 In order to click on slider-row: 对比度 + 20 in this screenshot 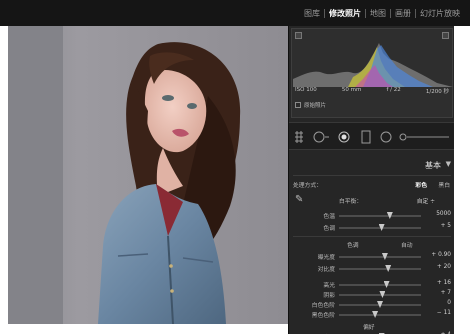, I will do `click(371, 269)`.